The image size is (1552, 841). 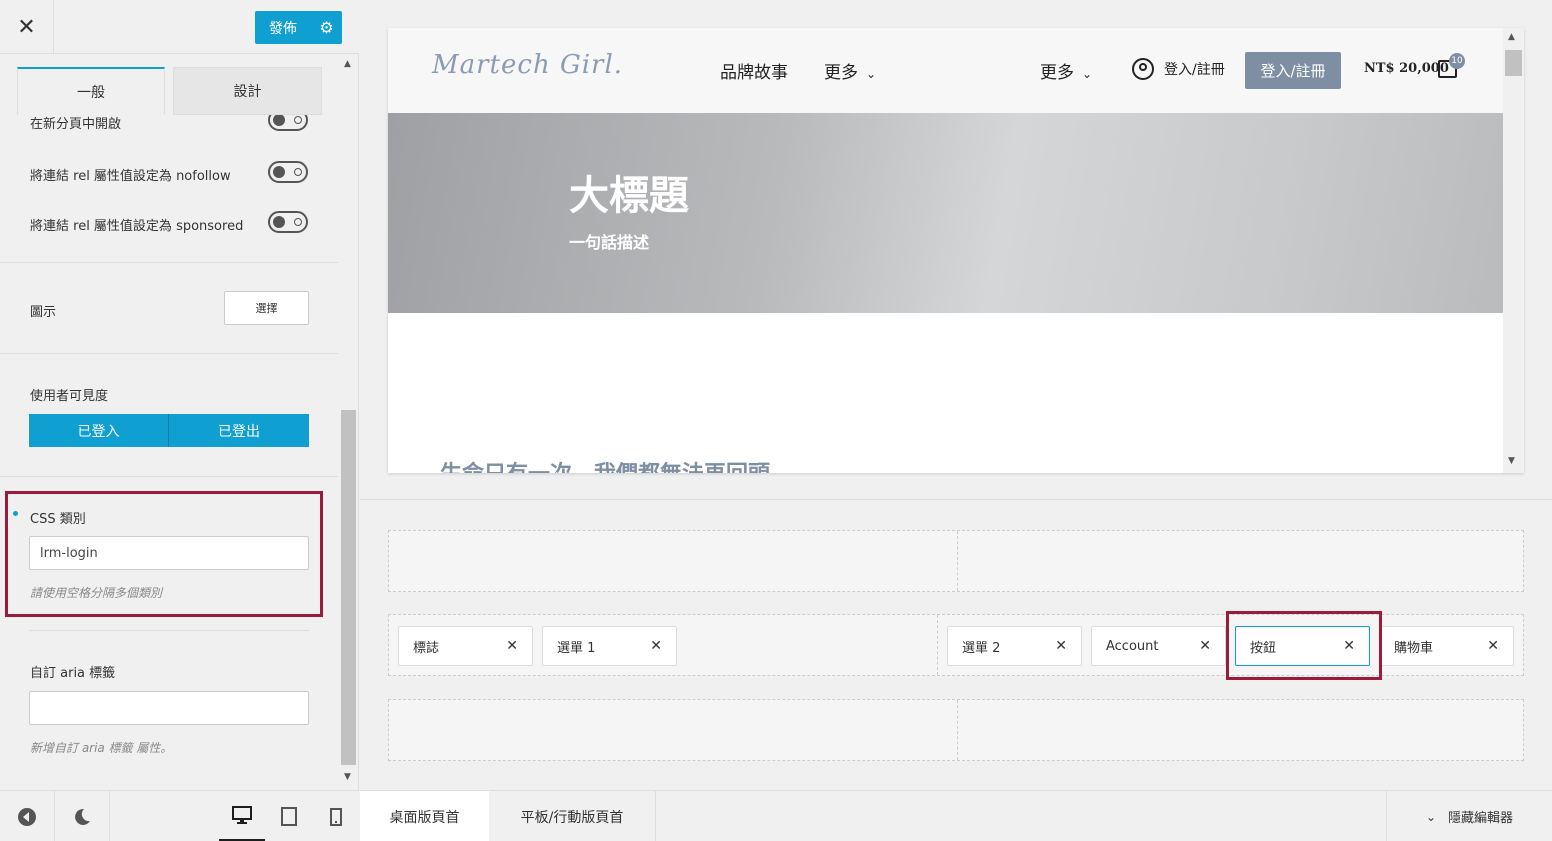 I want to click on builder-item-account: Account ✕, so click(x=1158, y=646).